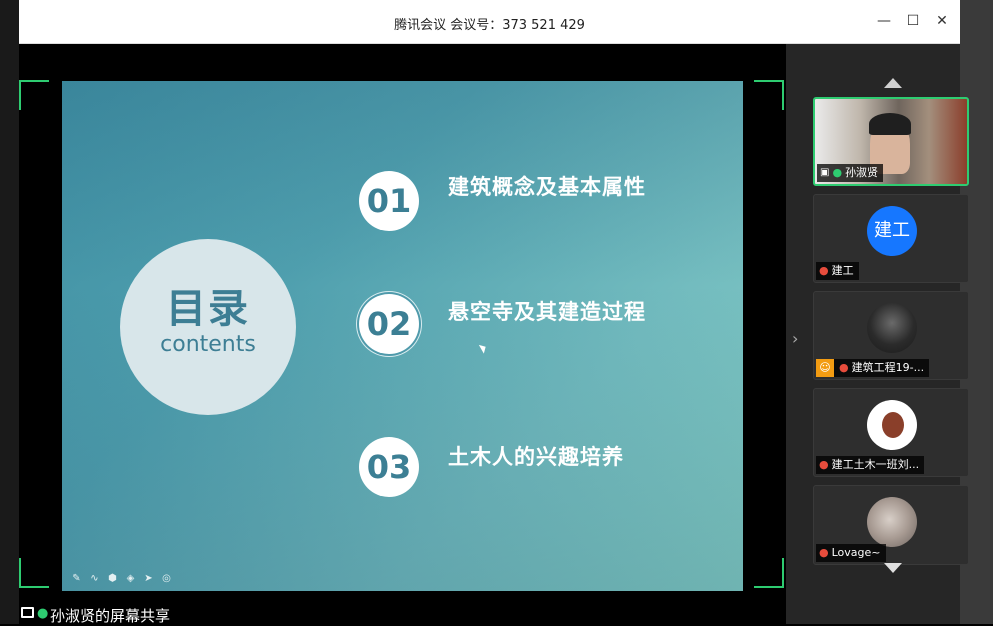  I want to click on left-edge, so click(9, 312).